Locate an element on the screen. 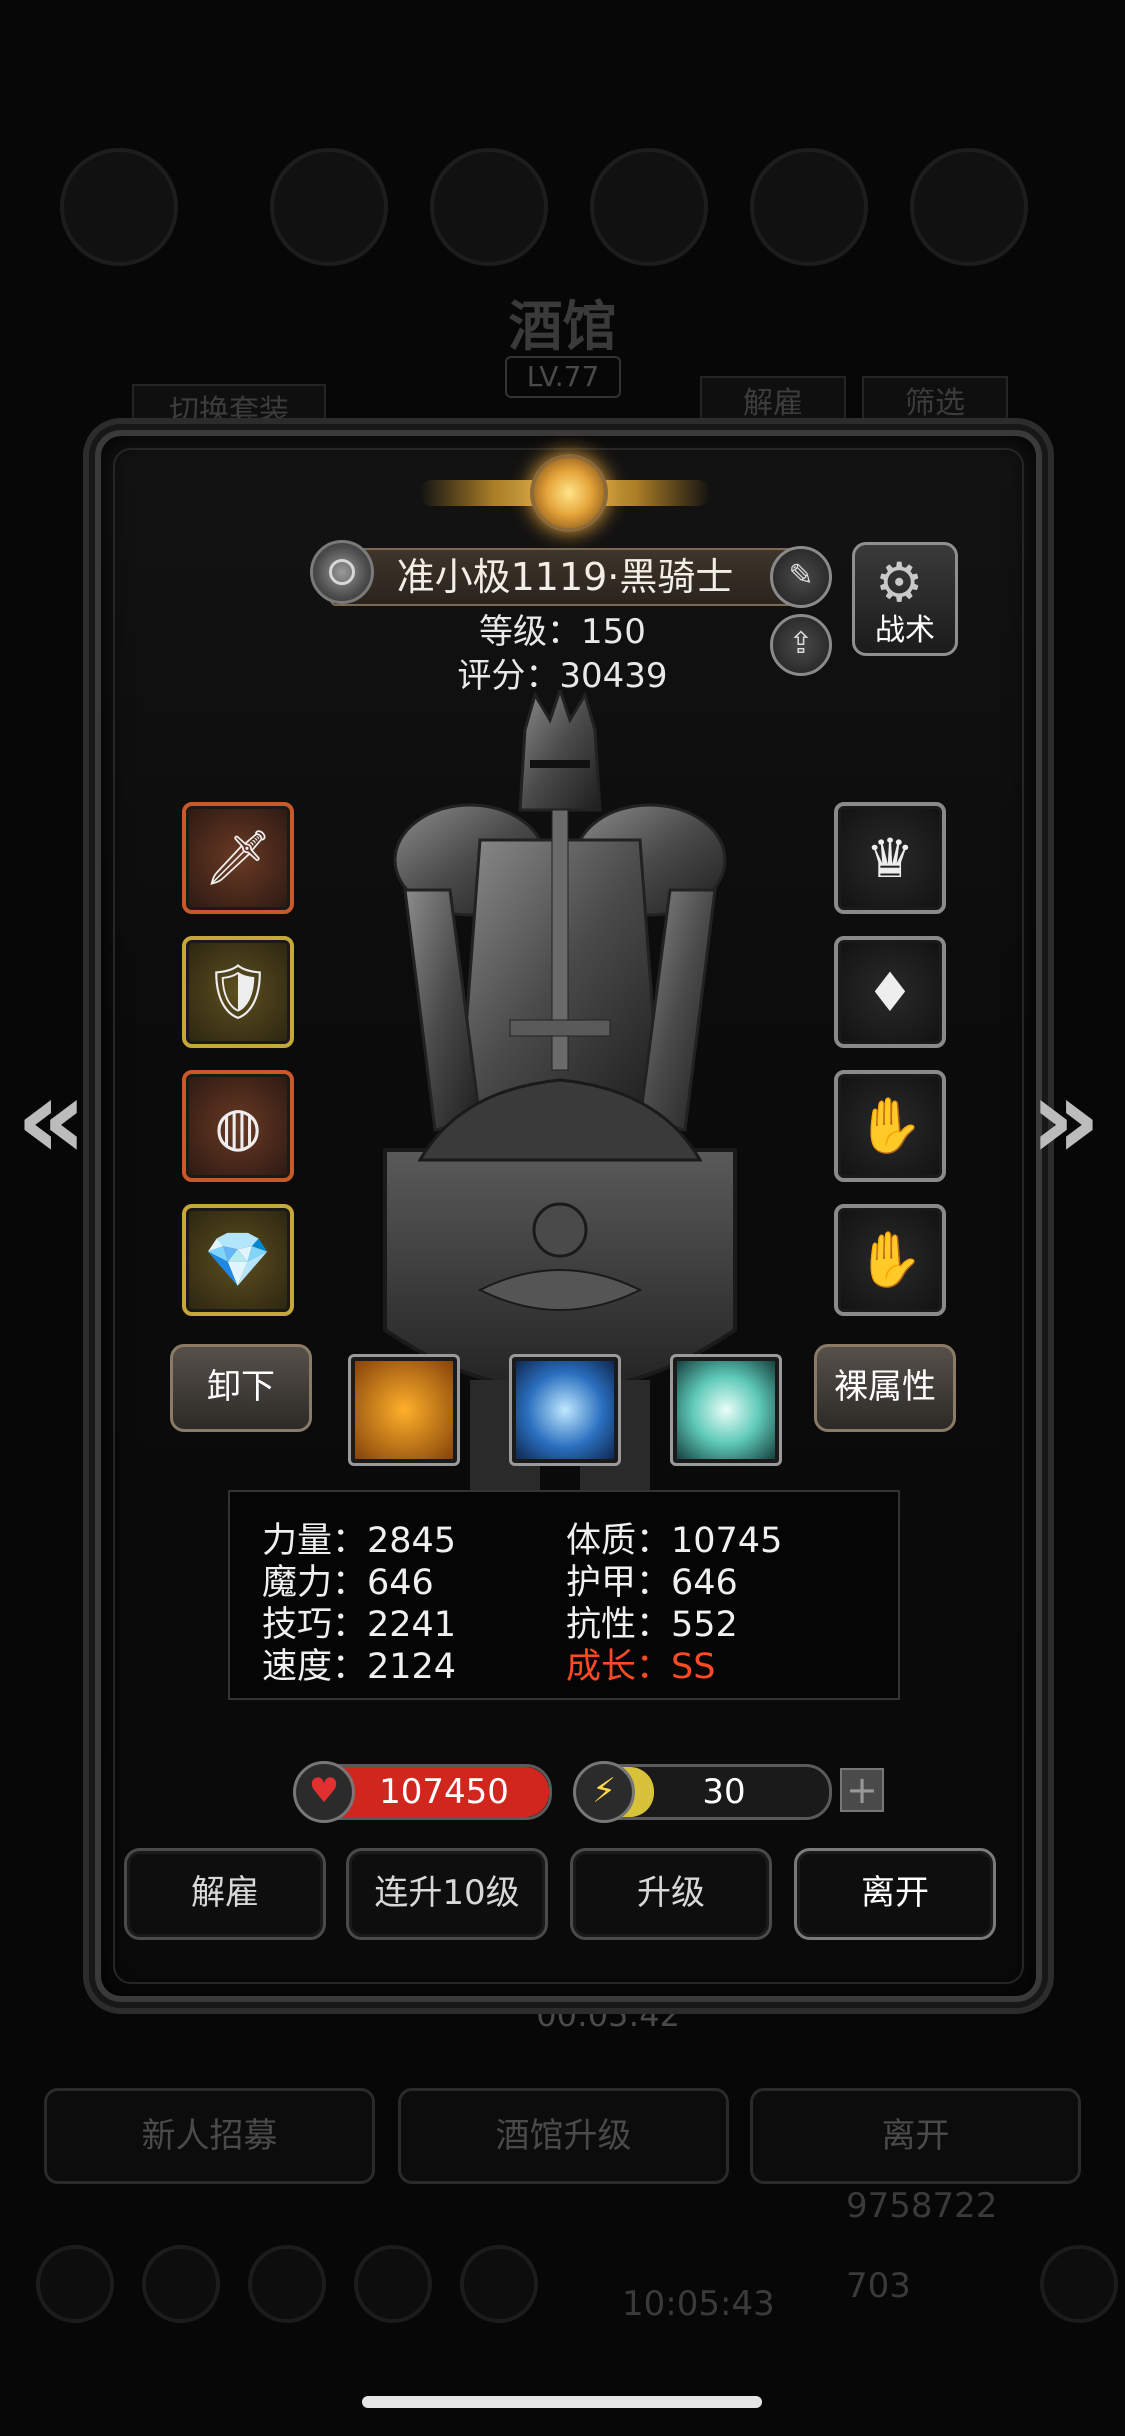 This screenshot has height=2436, width=1125. tavern-upgrade-button: 酒馆升级 is located at coordinates (563, 2136).